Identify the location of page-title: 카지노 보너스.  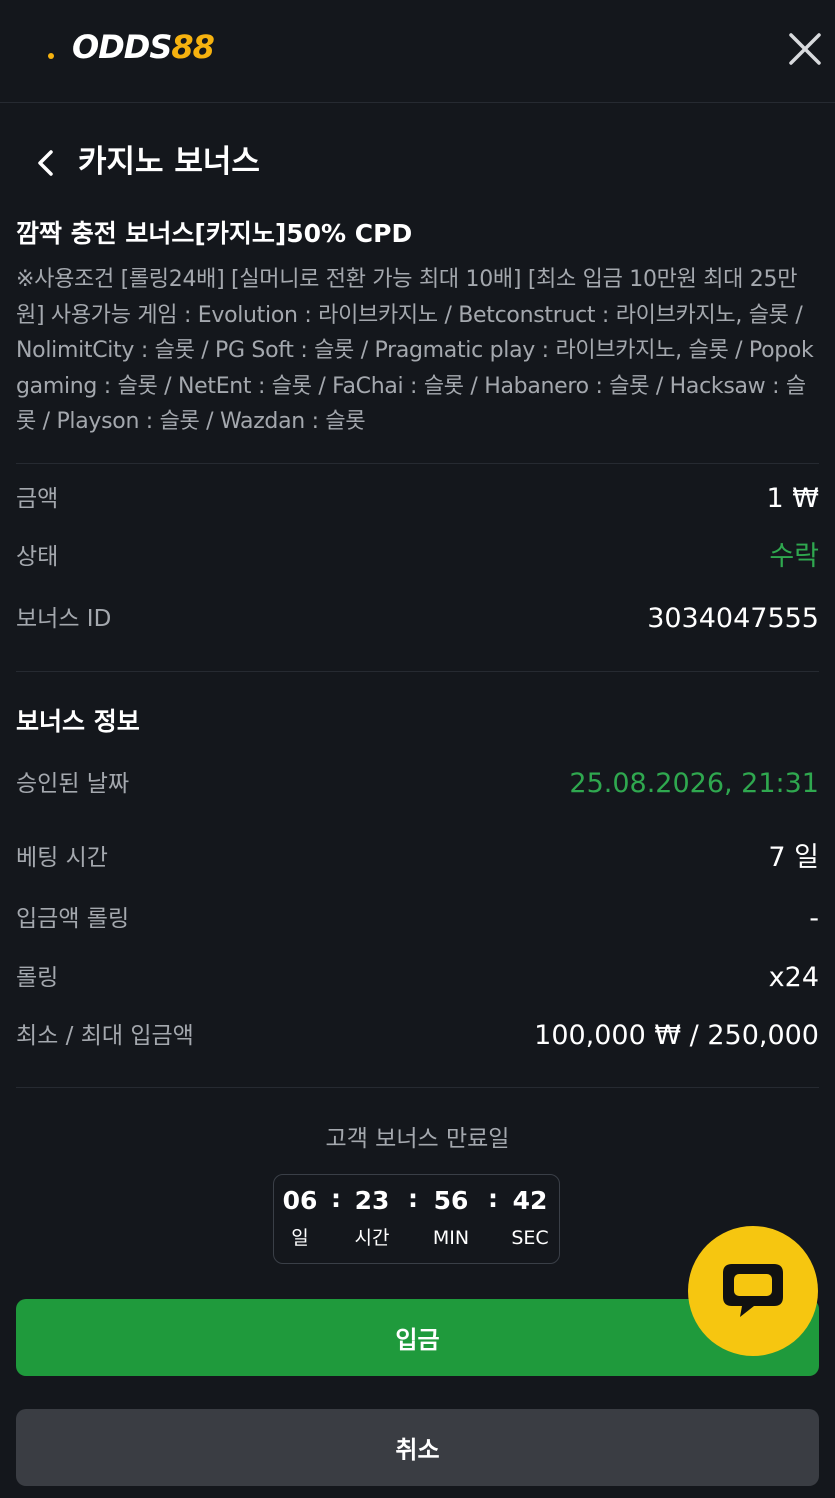
(169, 162).